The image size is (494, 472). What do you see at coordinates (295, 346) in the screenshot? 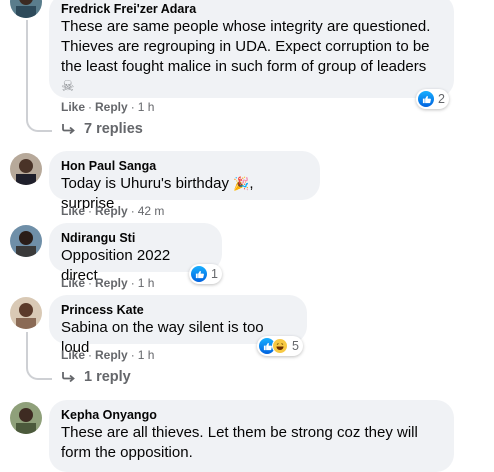
I see `reaction-count: 5` at bounding box center [295, 346].